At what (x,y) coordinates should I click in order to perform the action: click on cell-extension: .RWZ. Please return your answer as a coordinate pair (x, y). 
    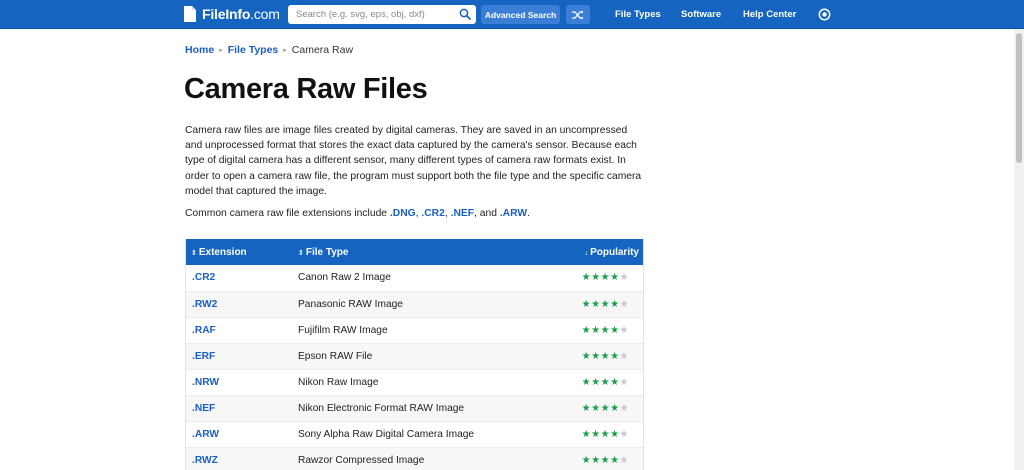
    Looking at the image, I should click on (239, 458).